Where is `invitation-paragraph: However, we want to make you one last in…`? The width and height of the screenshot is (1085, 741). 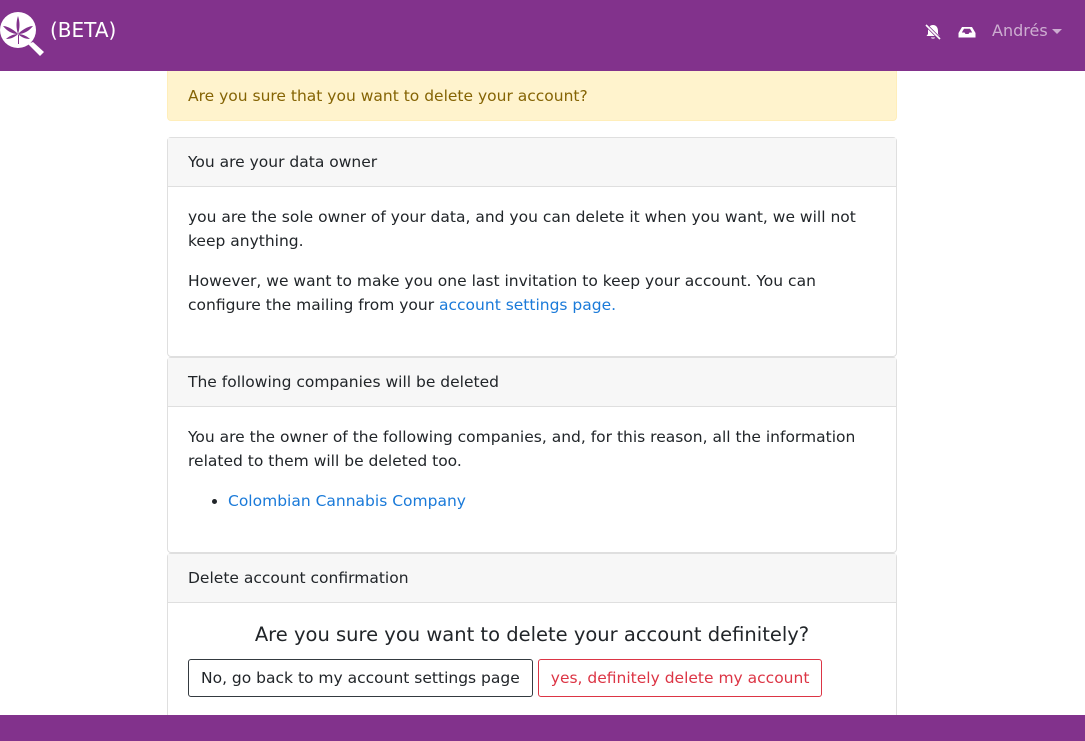 invitation-paragraph: However, we want to make you one last in… is located at coordinates (532, 293).